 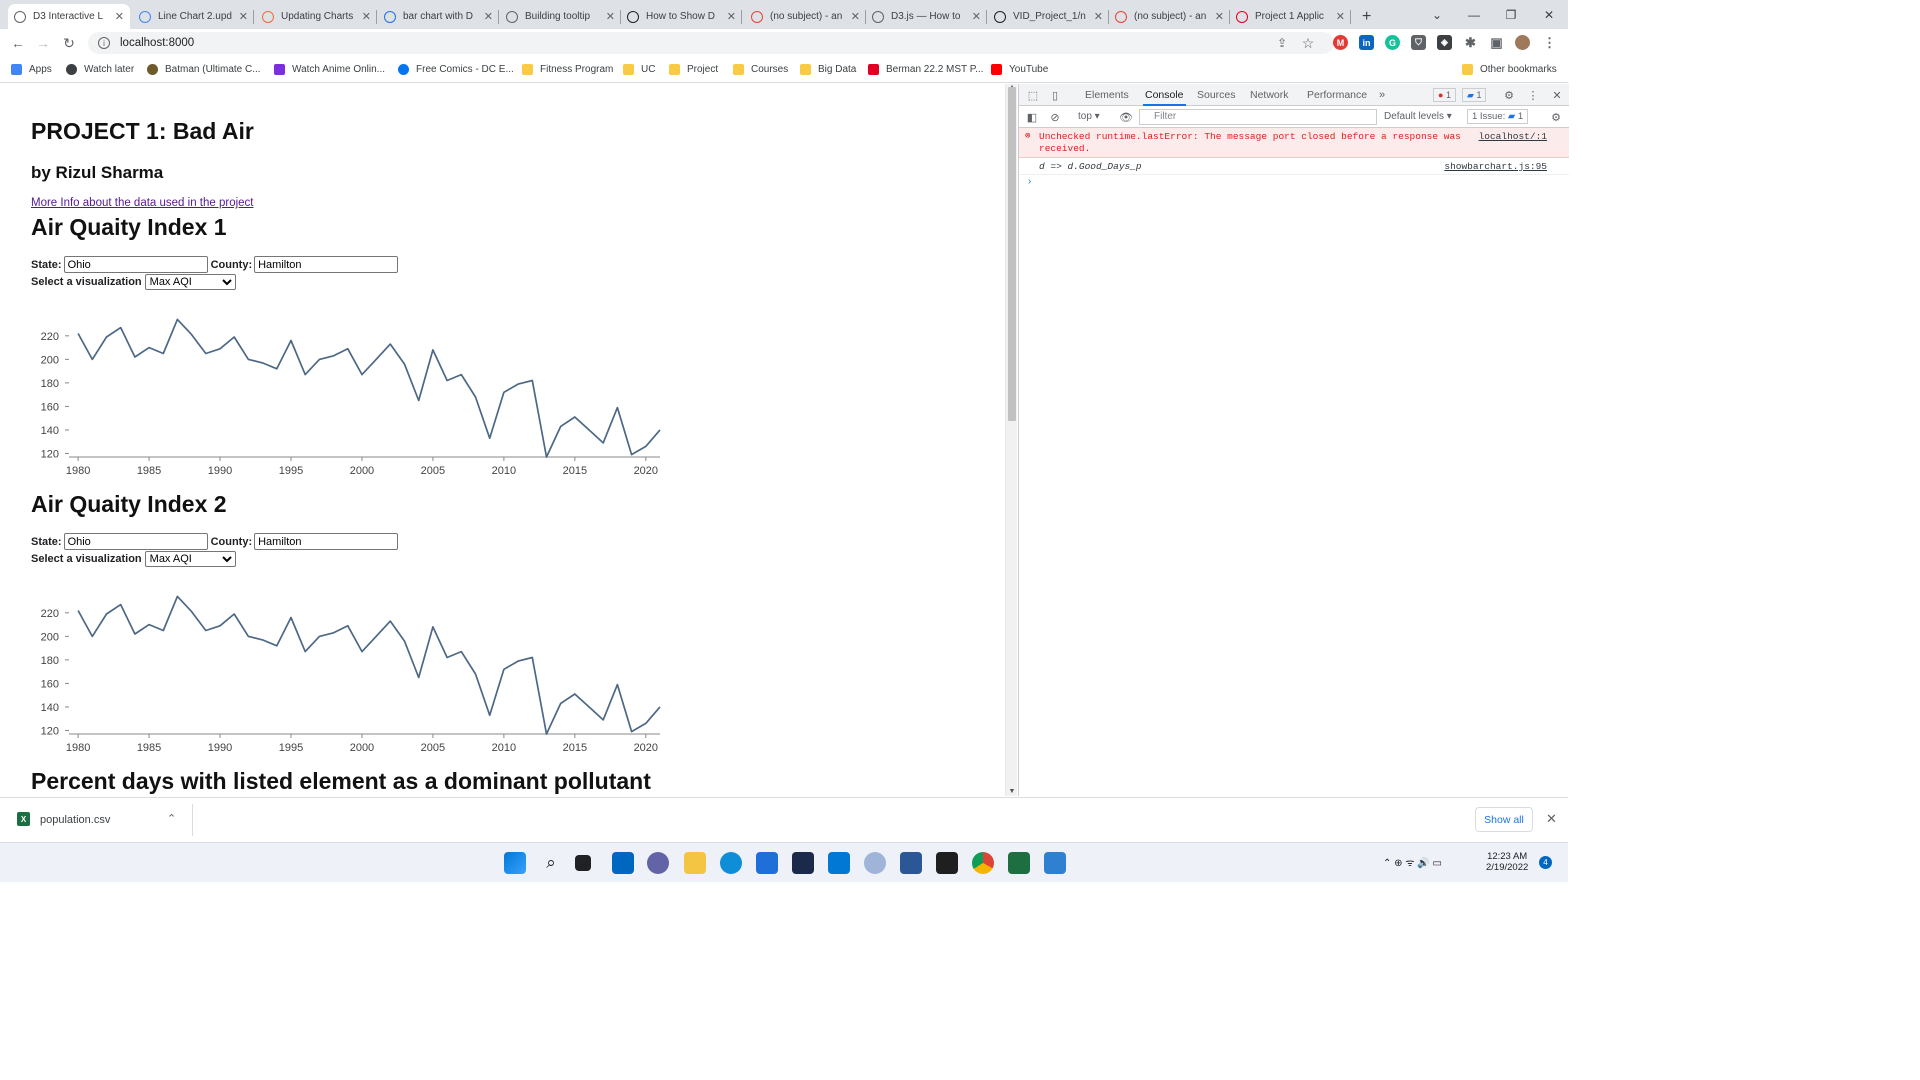 What do you see at coordinates (623, 863) in the screenshot?
I see `widgets-icon` at bounding box center [623, 863].